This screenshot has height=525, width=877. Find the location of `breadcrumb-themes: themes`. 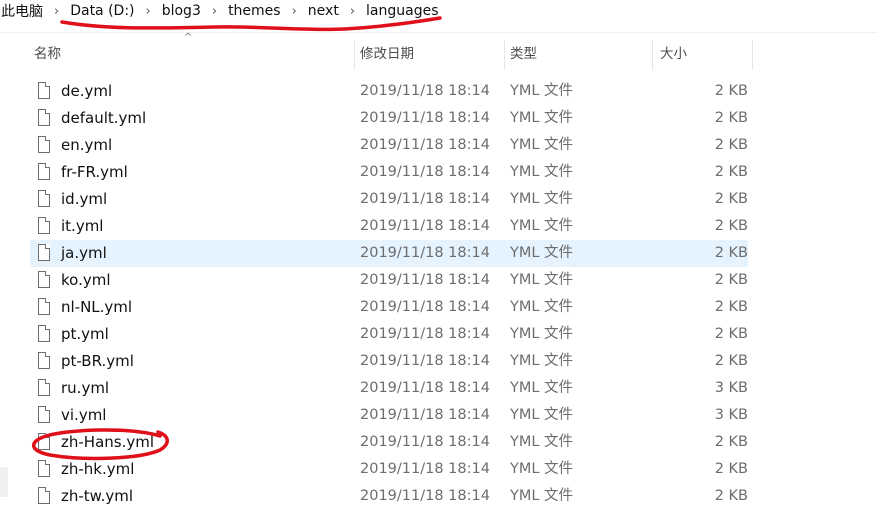

breadcrumb-themes: themes is located at coordinates (254, 11).